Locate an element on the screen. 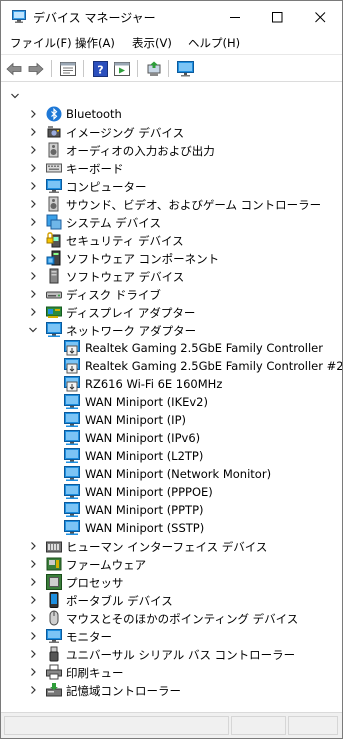 The image size is (343, 739). tree-category: ソフトウェア デバイス is located at coordinates (171, 276).